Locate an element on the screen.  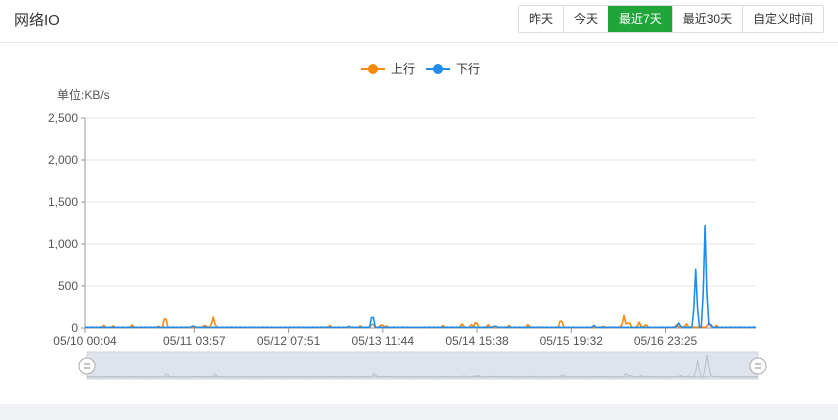
y-tick-label: 2,000 is located at coordinates (63, 160).